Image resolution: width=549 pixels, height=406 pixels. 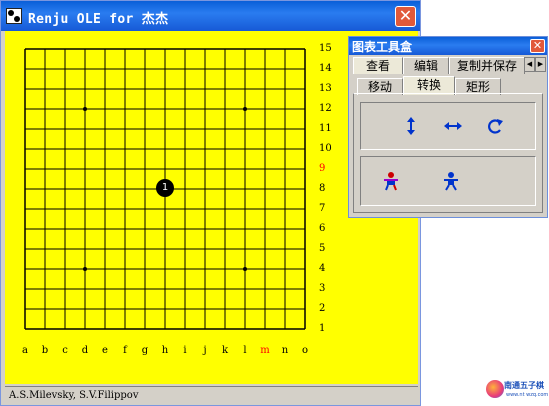 I want to click on tab-copy-save: 复制并保存, so click(x=487, y=65).